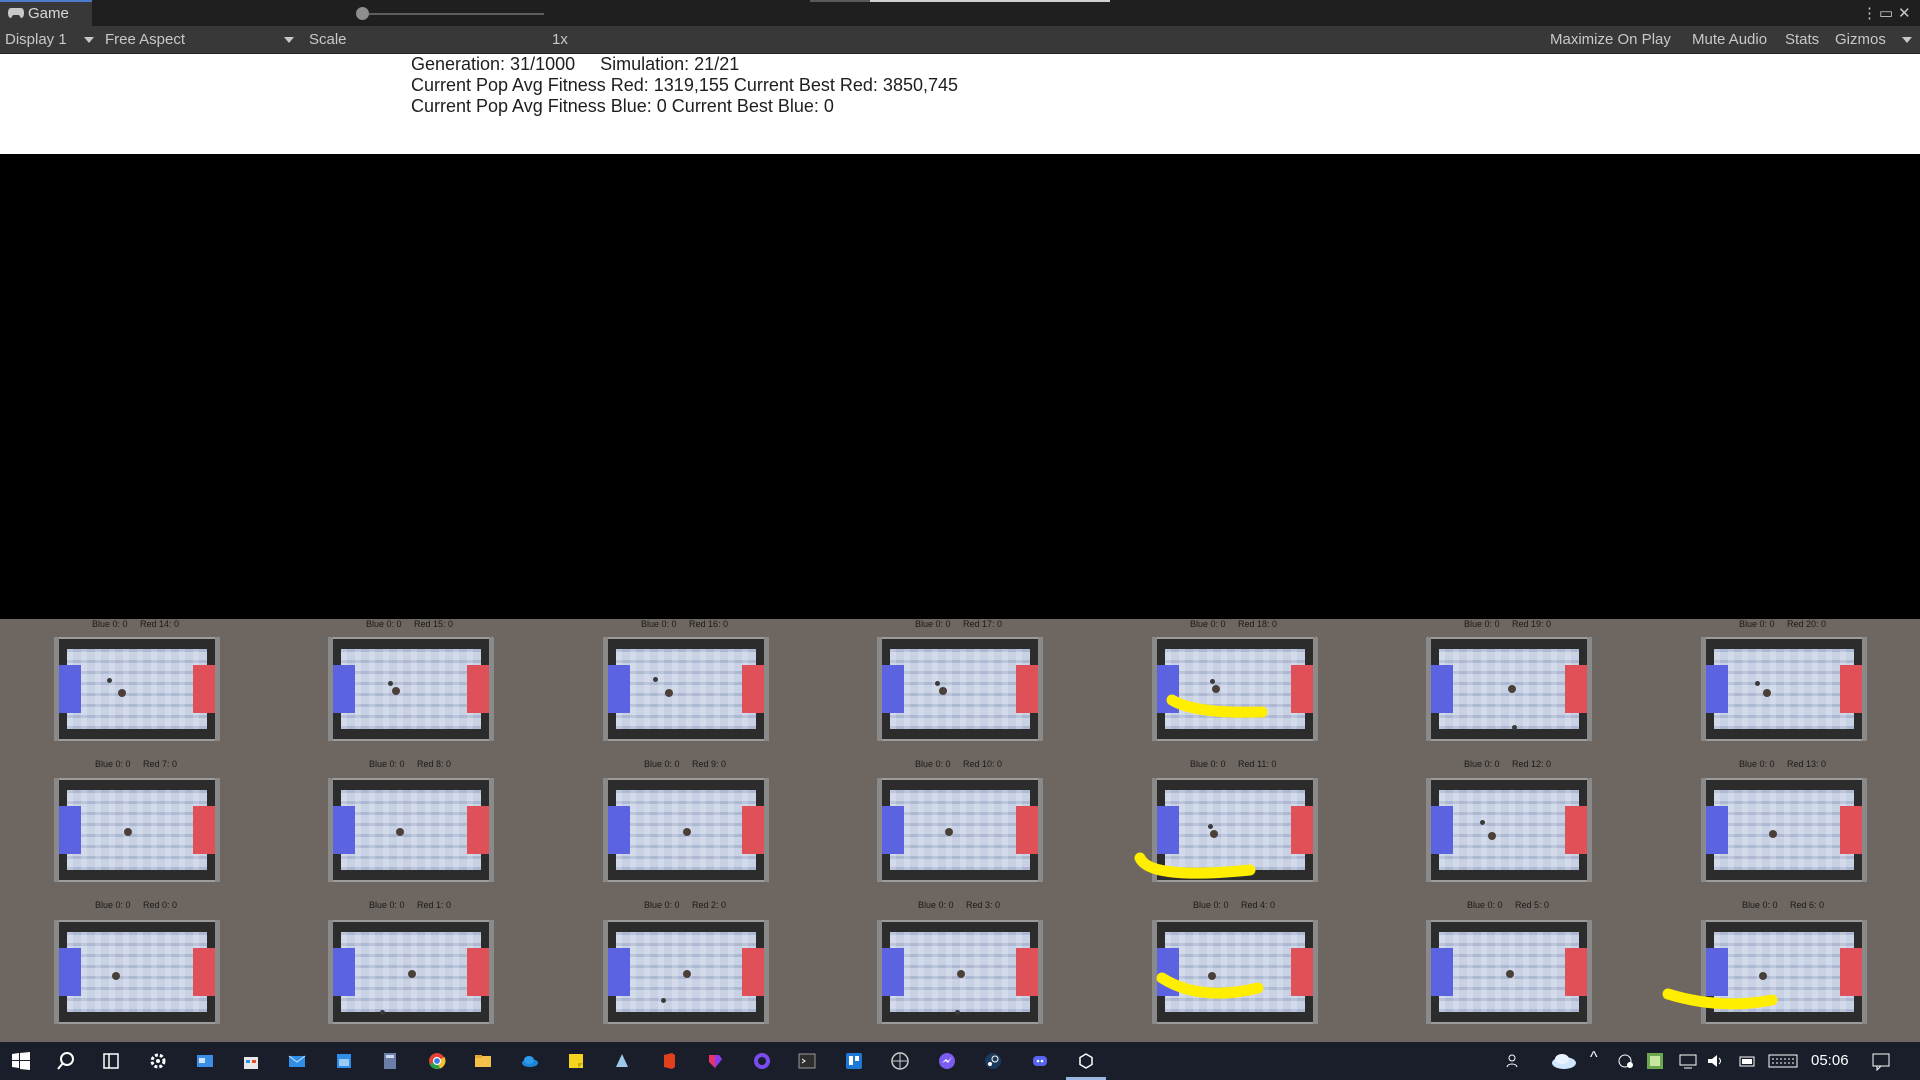  Describe the element at coordinates (1564, 1061) in the screenshot. I see `cloud-icon` at that location.